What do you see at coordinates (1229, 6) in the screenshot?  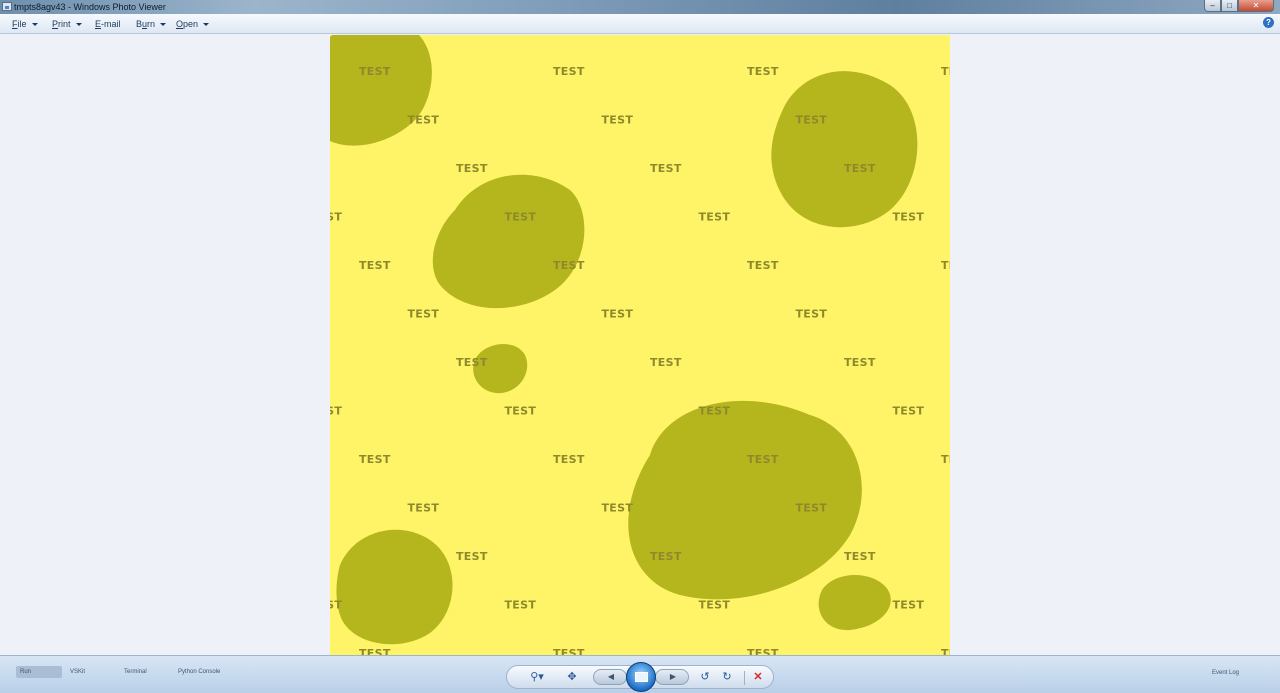 I see `maximize-button: □` at bounding box center [1229, 6].